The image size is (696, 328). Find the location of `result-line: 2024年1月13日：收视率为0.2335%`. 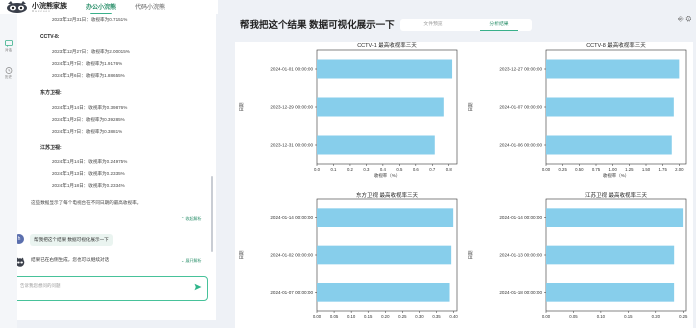

result-line: 2024年1月13日：收视率为0.2335% is located at coordinates (88, 173).